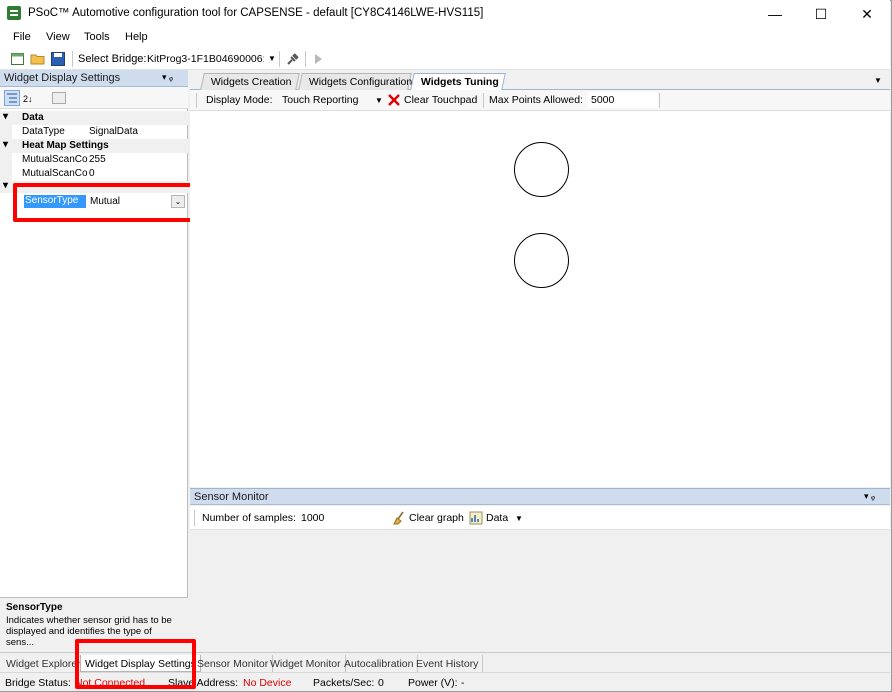 The image size is (892, 692). I want to click on menu-bar: File View Tools Help, so click(445, 38).